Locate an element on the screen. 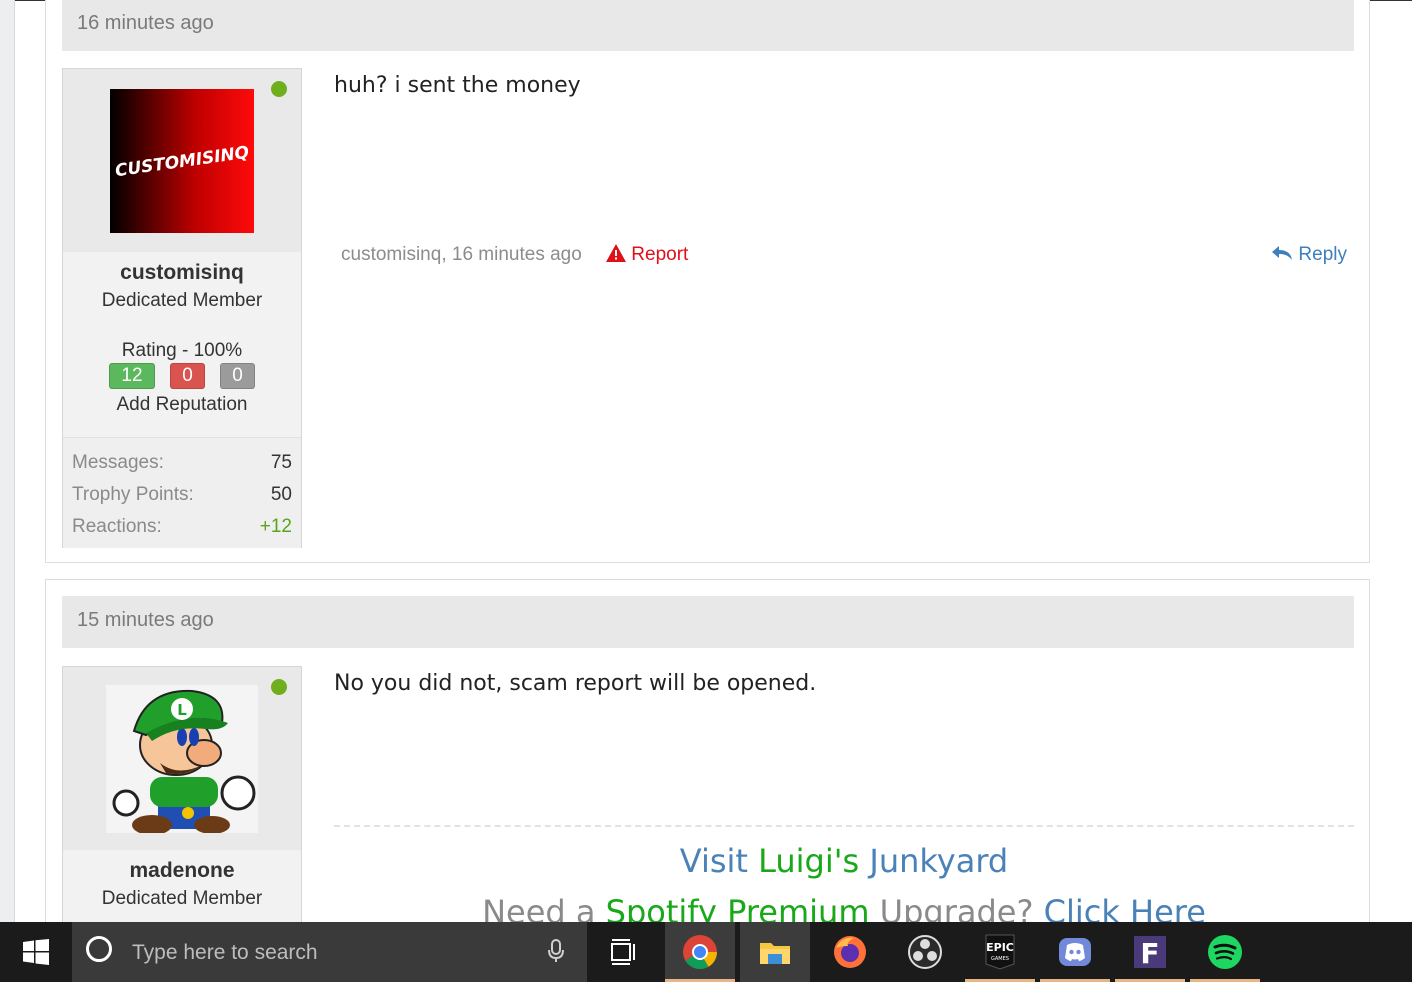 This screenshot has width=1412, height=982. reply-icon is located at coordinates (1282, 253).